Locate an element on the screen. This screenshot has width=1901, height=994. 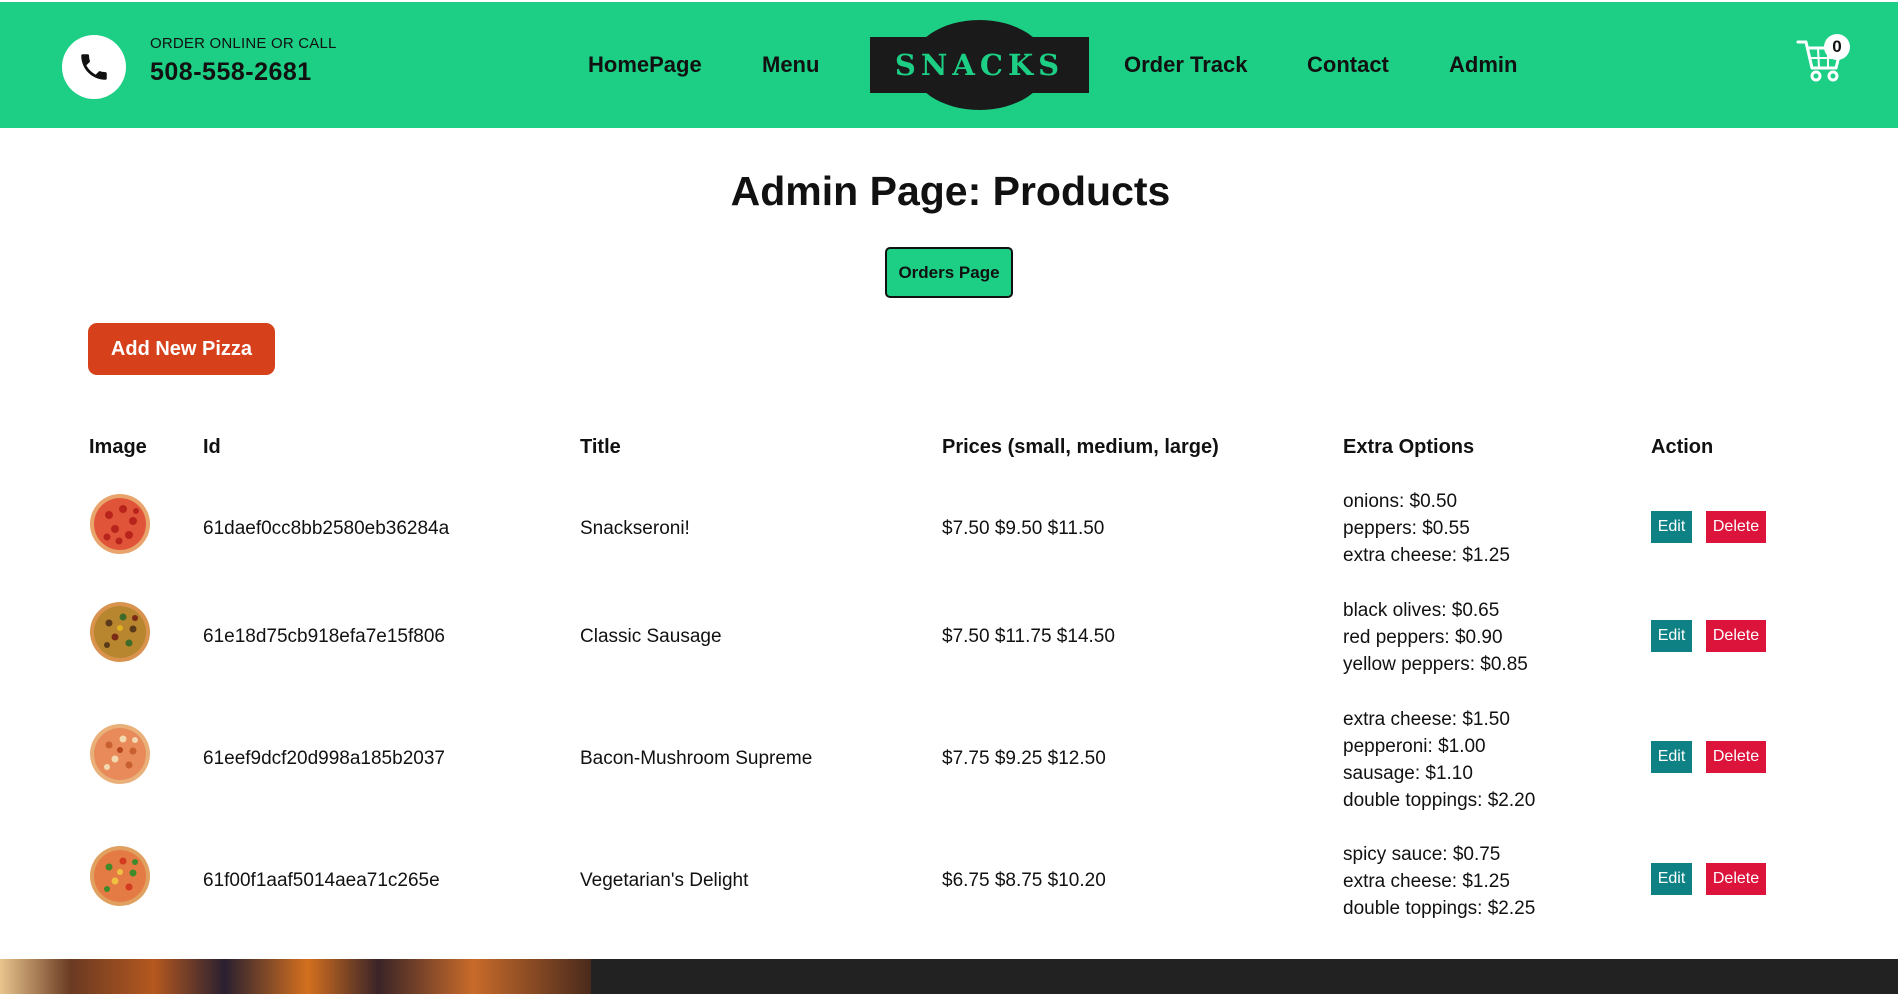
page-title: Admin Page: Products is located at coordinates (950, 191).